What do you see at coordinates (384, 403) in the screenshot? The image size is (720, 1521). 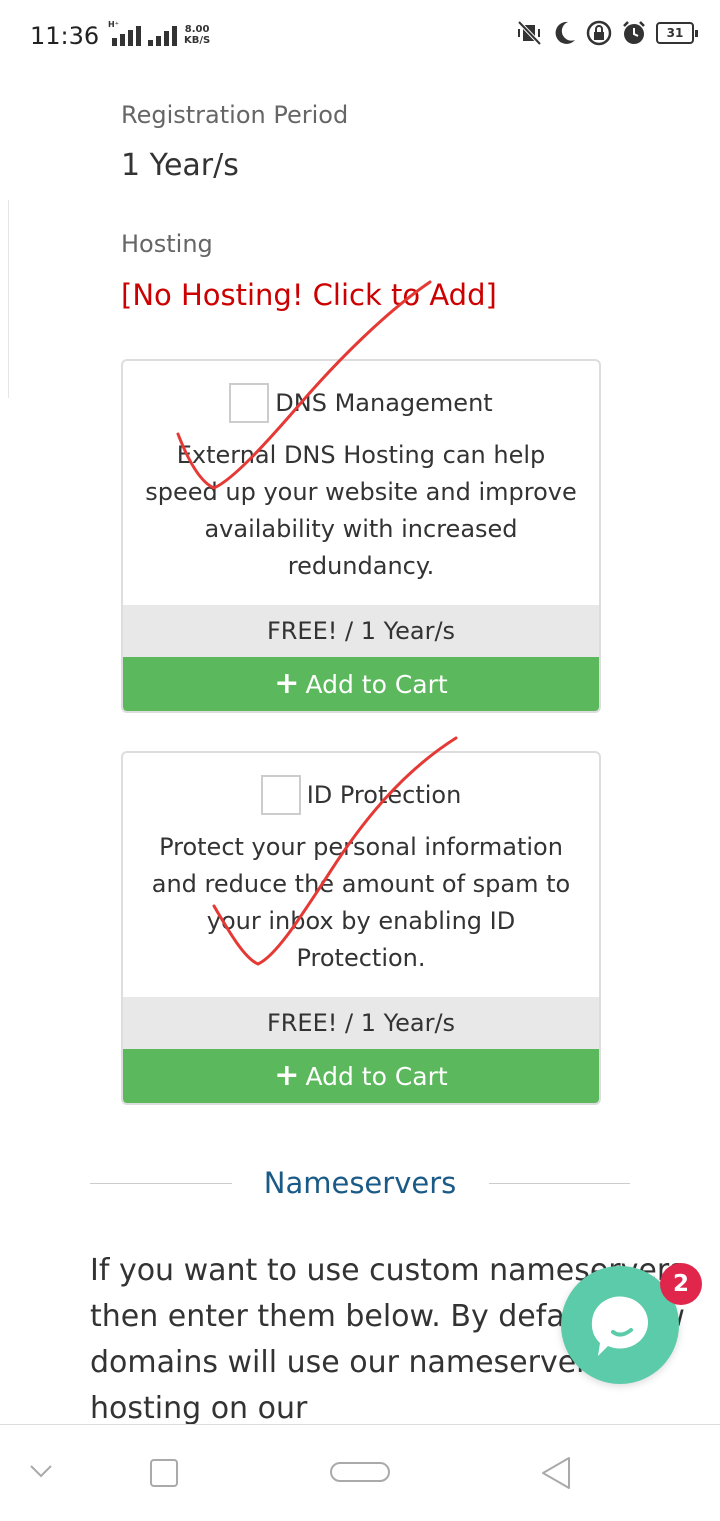 I see `addon-name: DNS Management` at bounding box center [384, 403].